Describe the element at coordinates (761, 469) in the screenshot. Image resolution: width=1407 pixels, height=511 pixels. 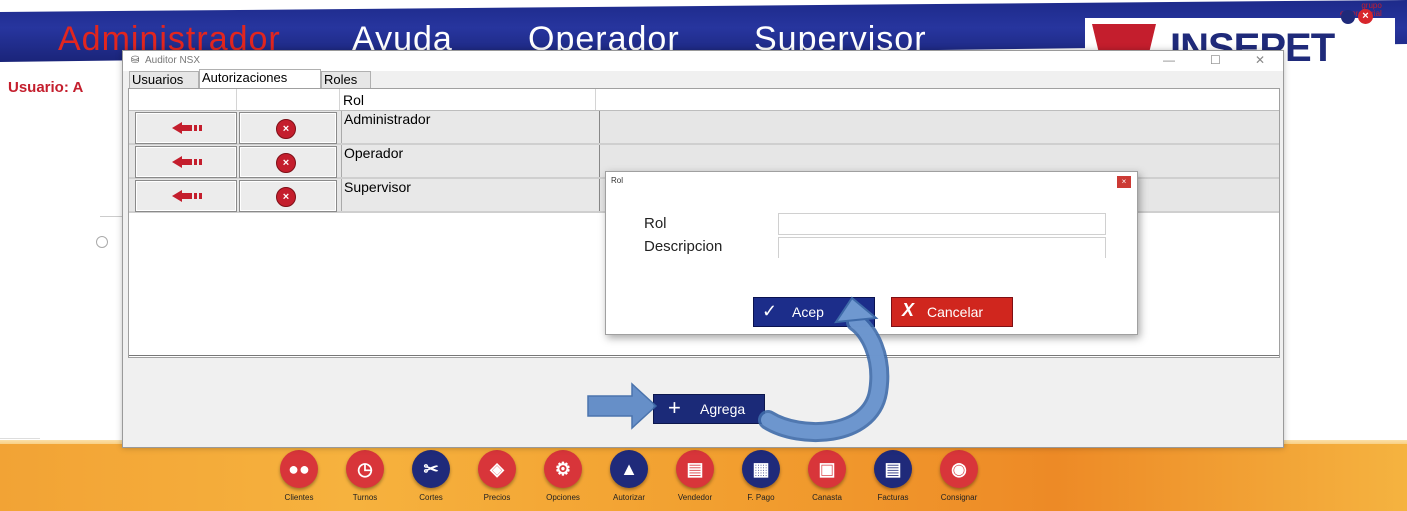
I see `payment-icon: ▦` at that location.